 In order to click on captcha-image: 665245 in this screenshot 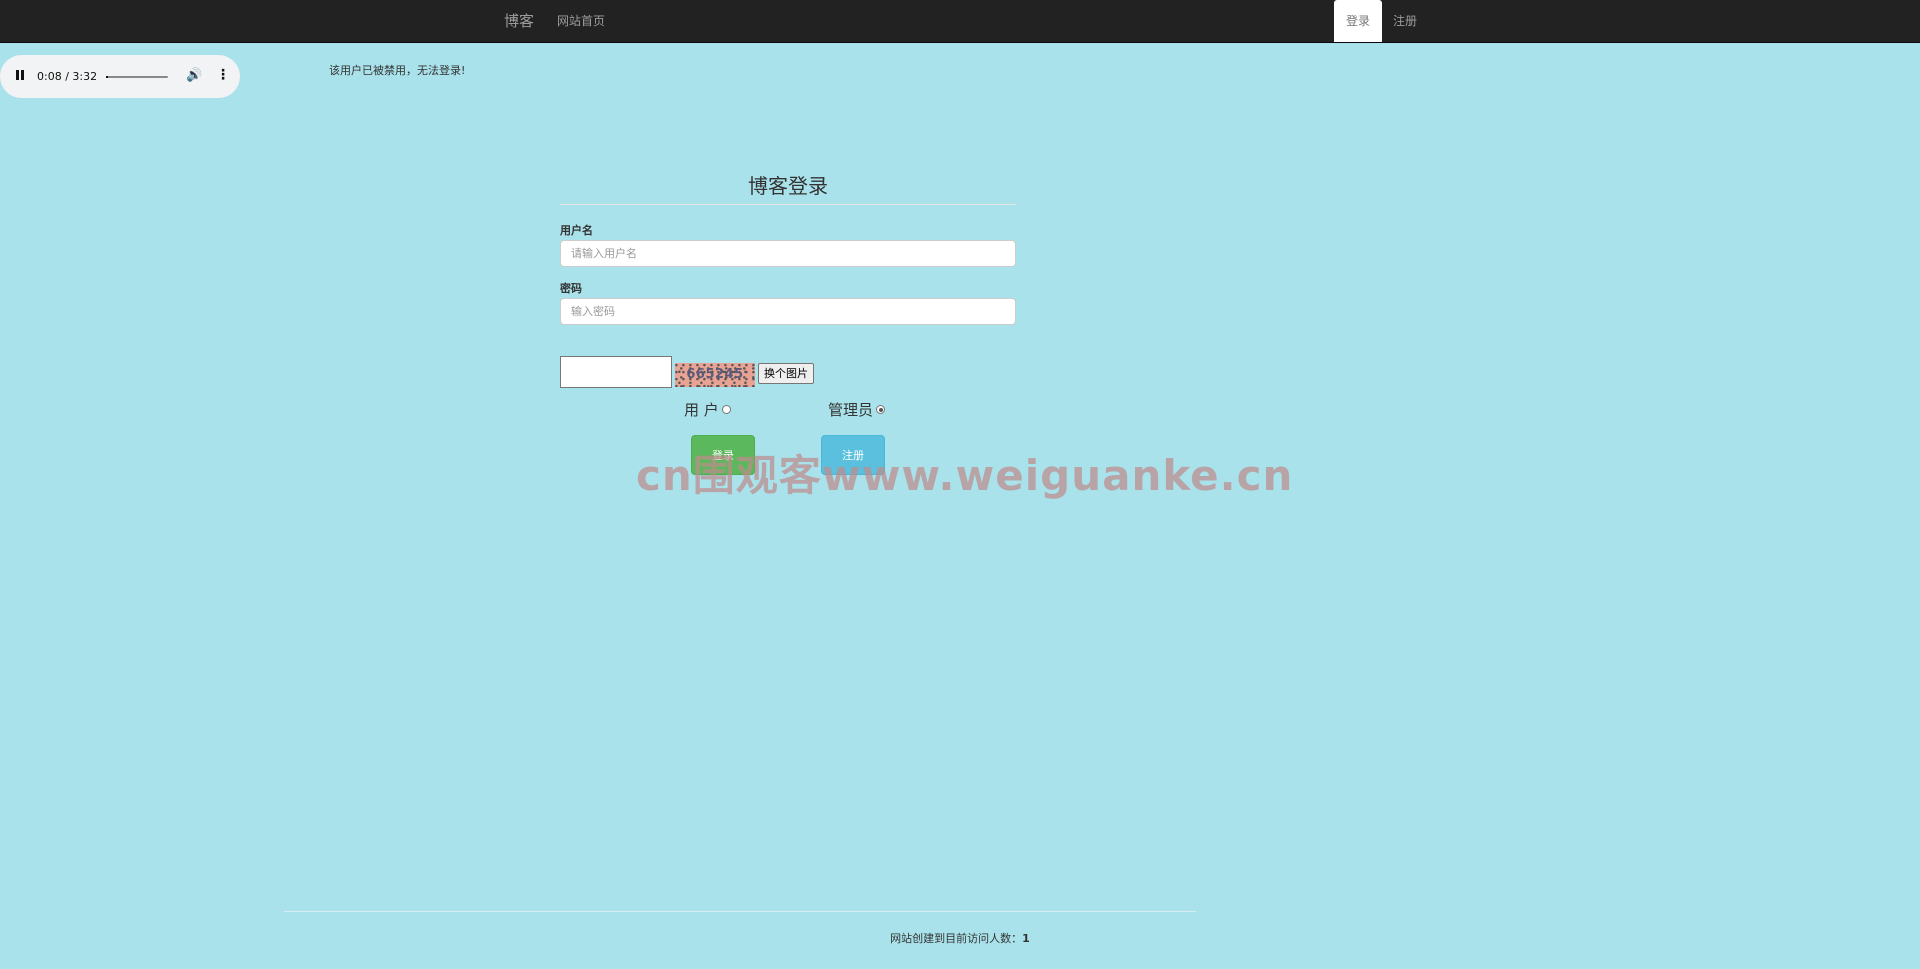, I will do `click(715, 375)`.